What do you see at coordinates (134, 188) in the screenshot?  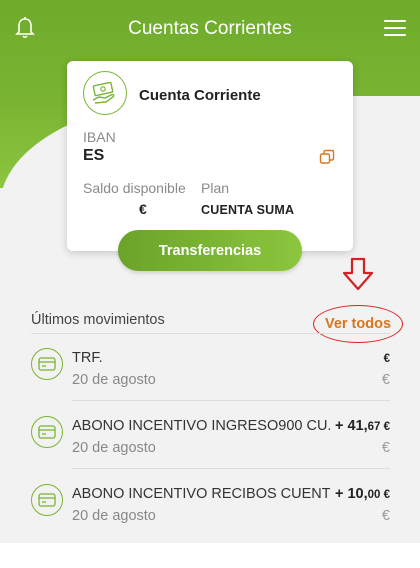 I see `saldo-label: Saldo disponible` at bounding box center [134, 188].